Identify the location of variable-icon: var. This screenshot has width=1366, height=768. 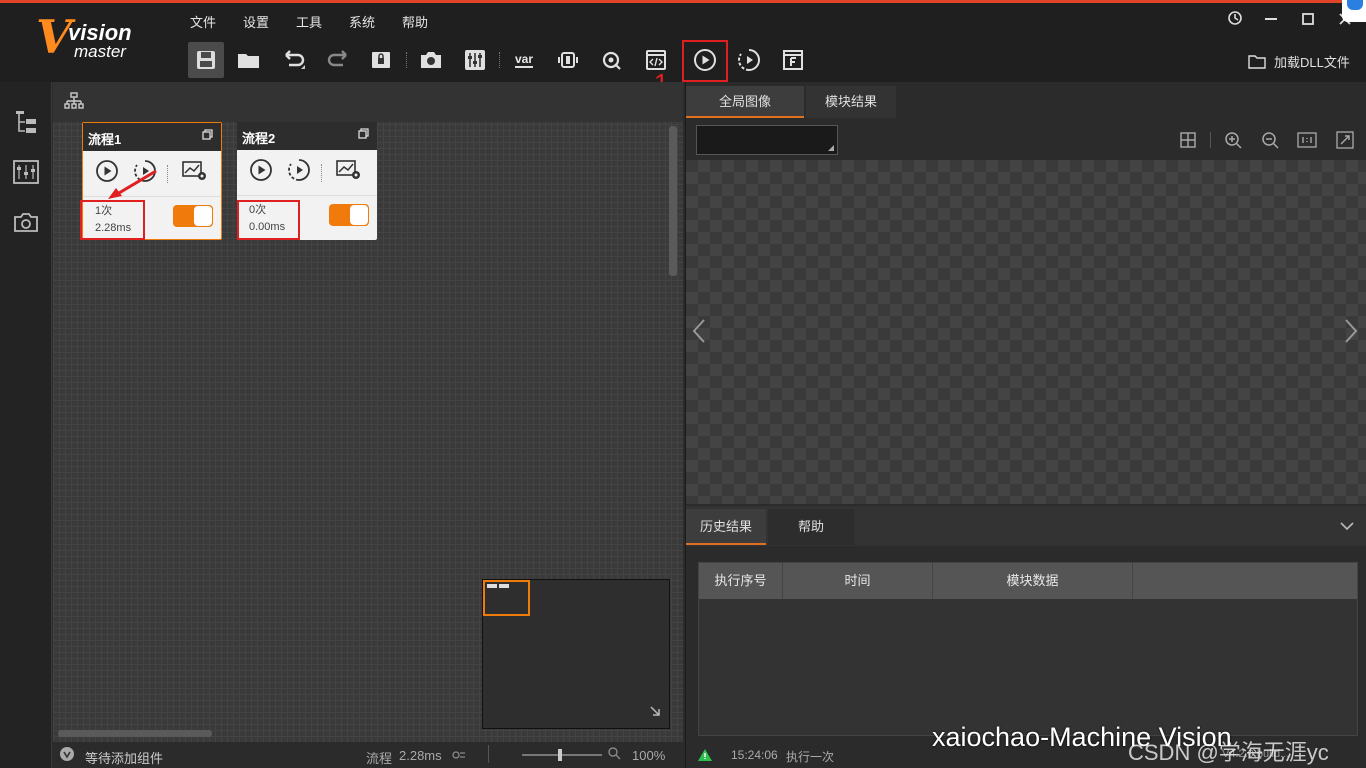
(524, 60).